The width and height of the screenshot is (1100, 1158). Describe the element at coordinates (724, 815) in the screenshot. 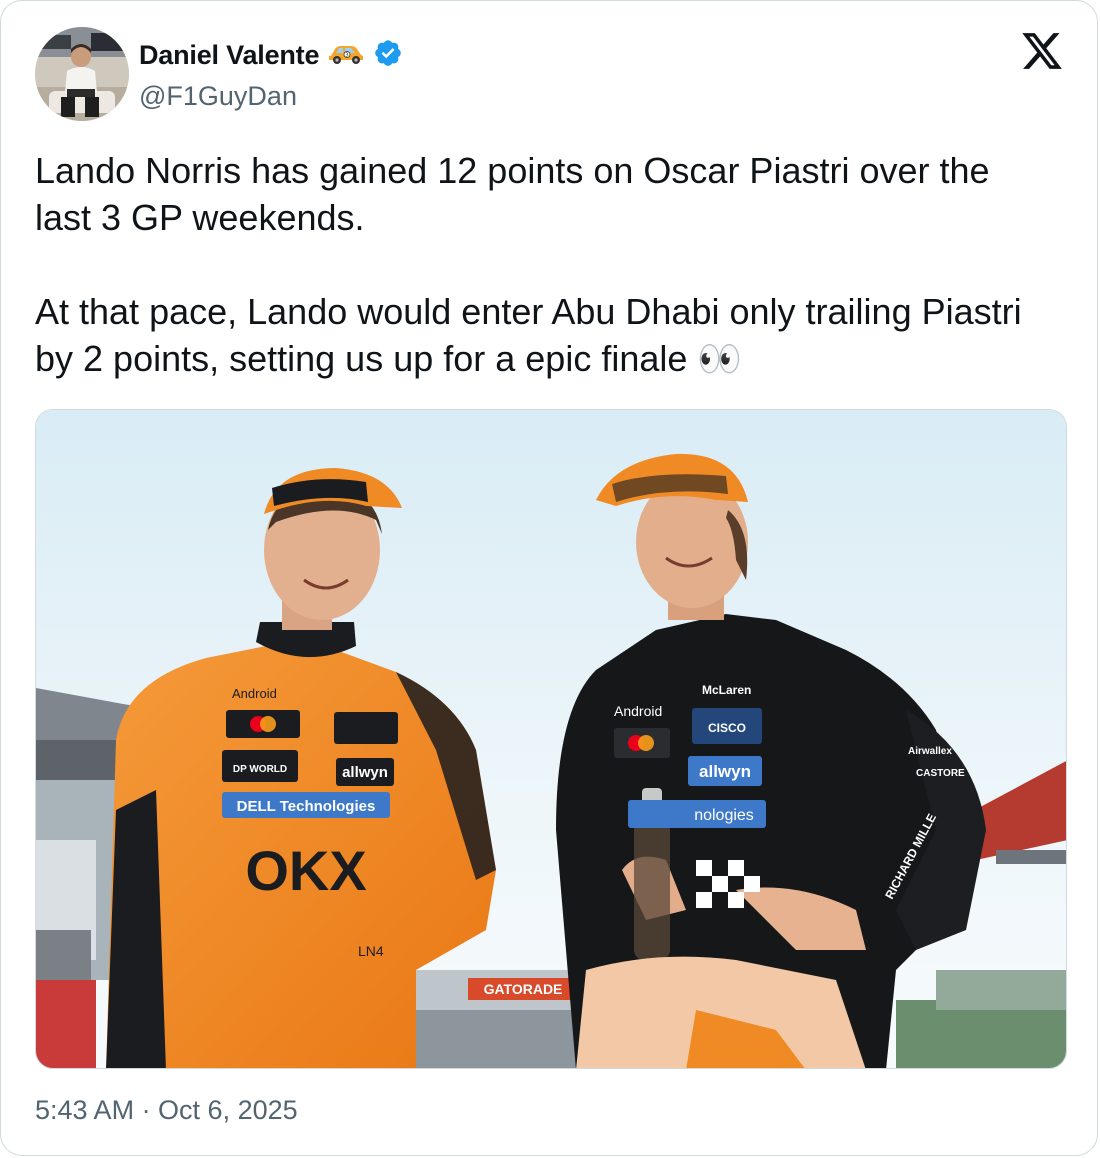

I see `svg-text: nologies` at that location.